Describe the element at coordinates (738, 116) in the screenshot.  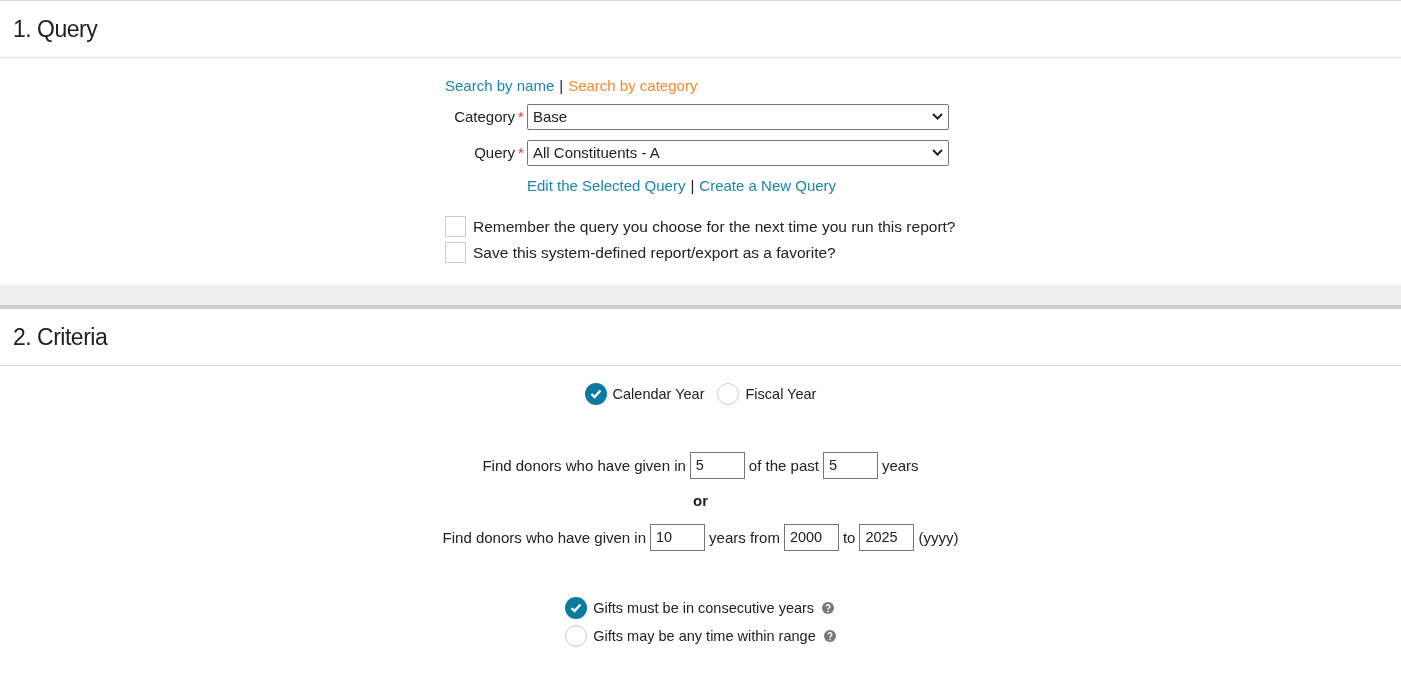
I see `dropdown-select: Base` at that location.